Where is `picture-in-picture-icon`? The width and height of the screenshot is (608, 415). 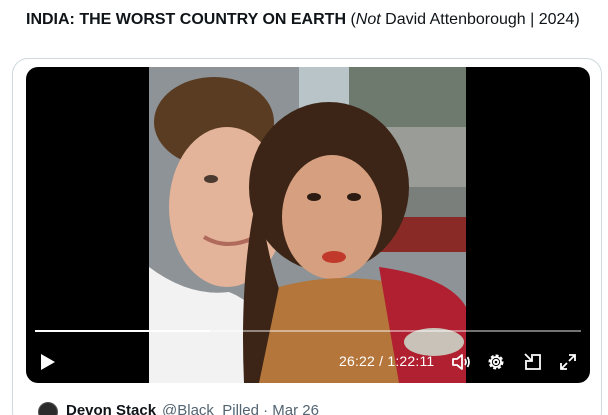 picture-in-picture-icon is located at coordinates (533, 362).